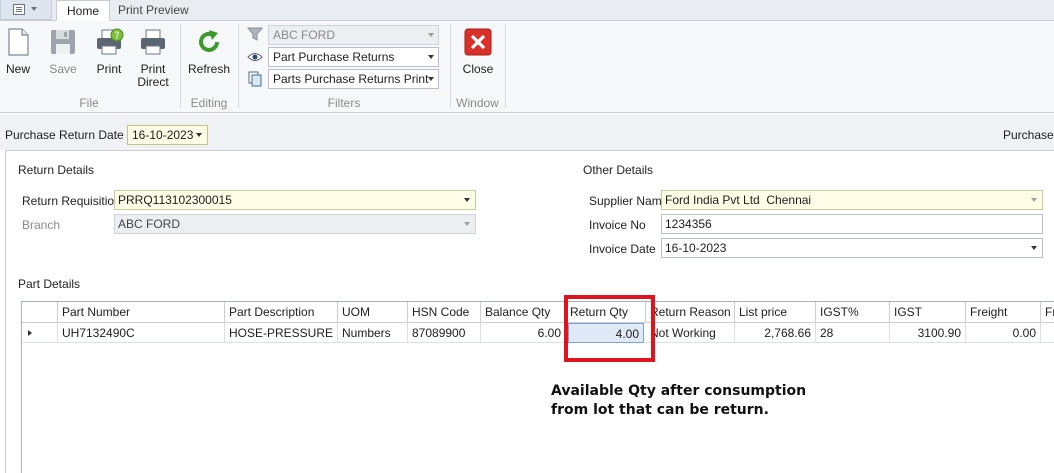 Image resolution: width=1054 pixels, height=473 pixels. I want to click on invoice-date-label: Invoice Date, so click(622, 249).